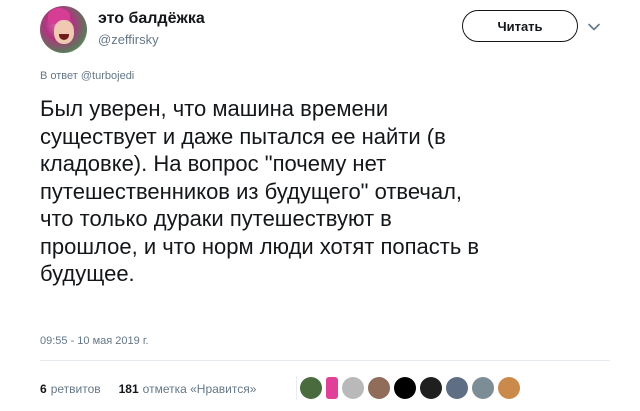 The width and height of the screenshot is (640, 411). What do you see at coordinates (151, 19) in the screenshot?
I see `user-display-name: это балдёжка` at bounding box center [151, 19].